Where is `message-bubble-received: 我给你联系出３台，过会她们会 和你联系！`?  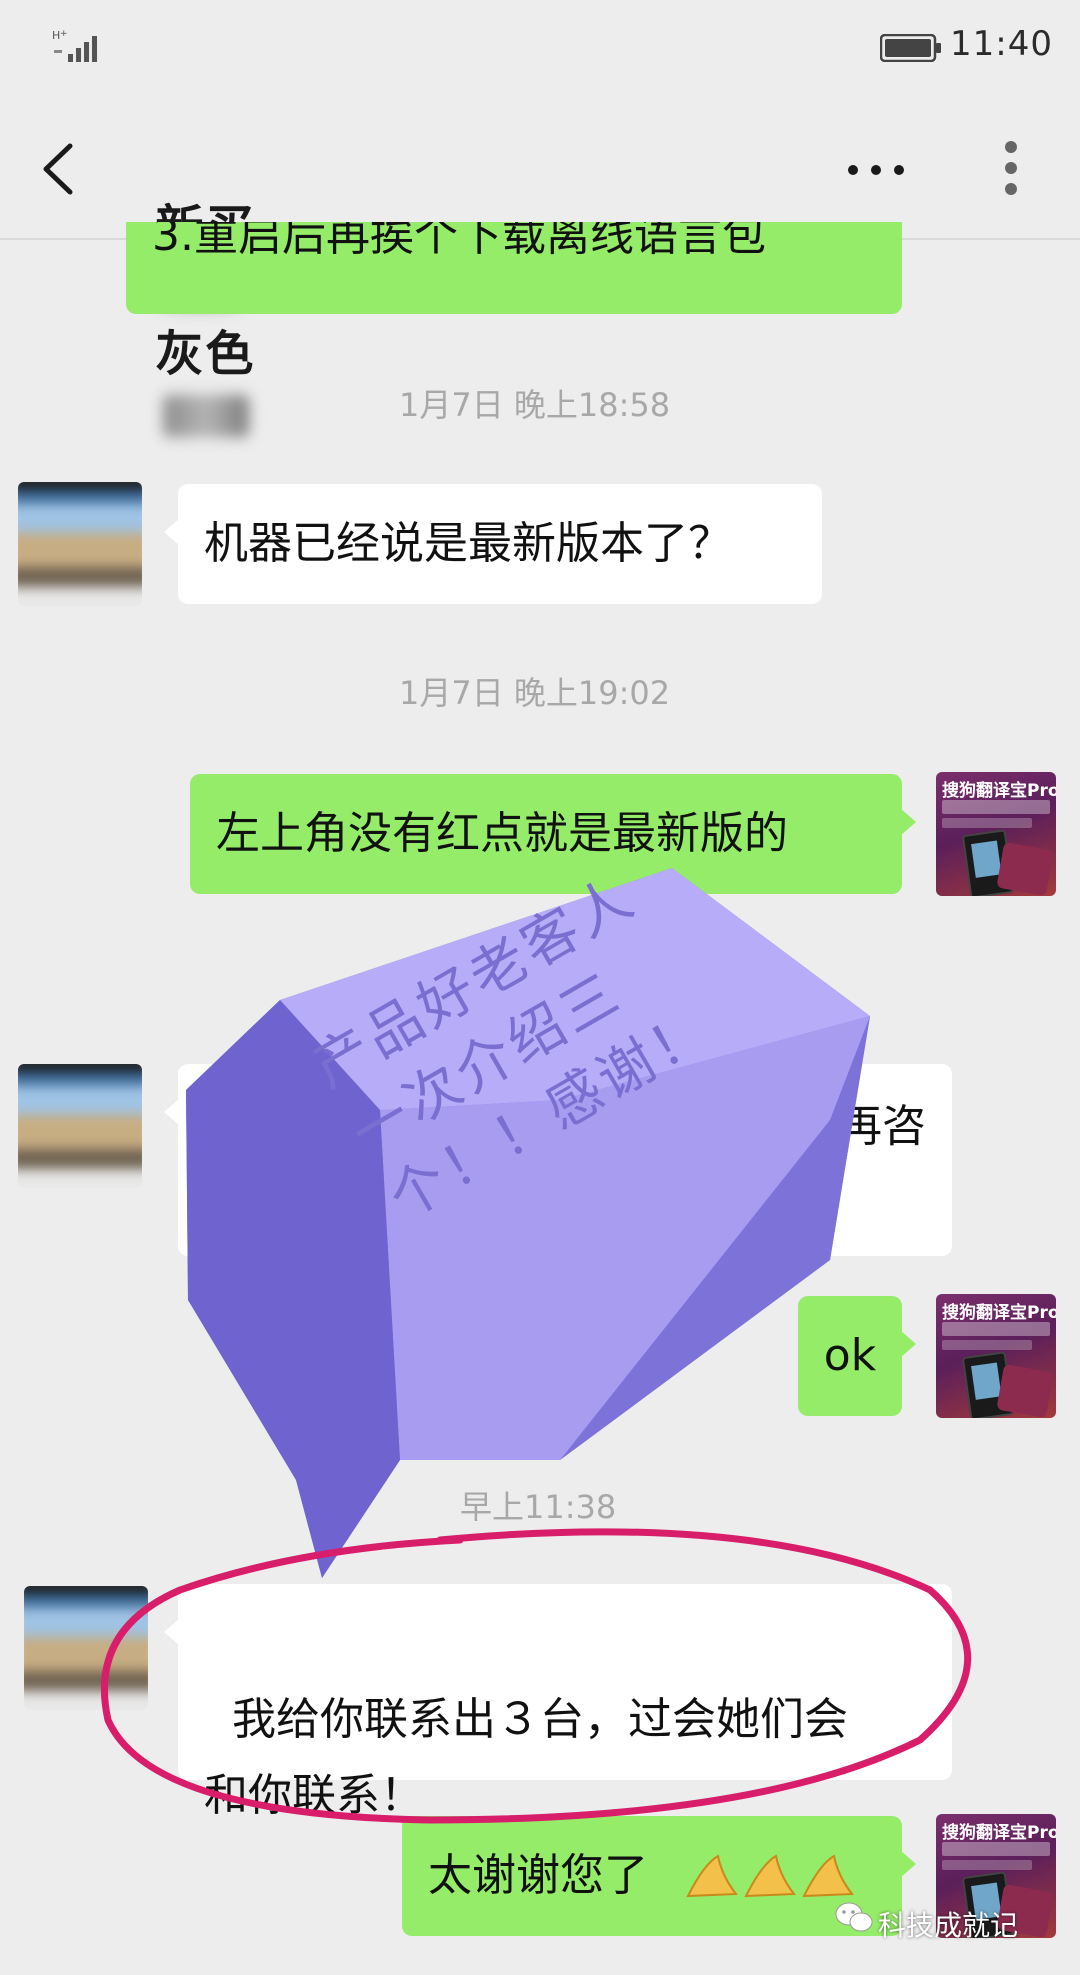 message-bubble-received: 我给你联系出３台，过会她们会 和你联系！ is located at coordinates (558, 1702).